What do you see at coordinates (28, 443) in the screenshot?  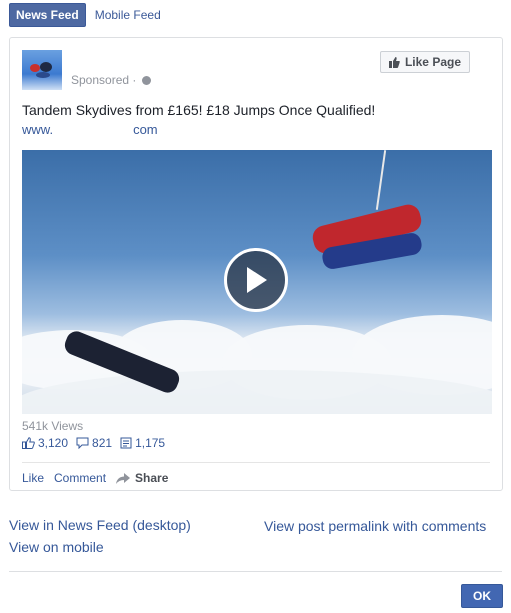 I see `like-icon` at bounding box center [28, 443].